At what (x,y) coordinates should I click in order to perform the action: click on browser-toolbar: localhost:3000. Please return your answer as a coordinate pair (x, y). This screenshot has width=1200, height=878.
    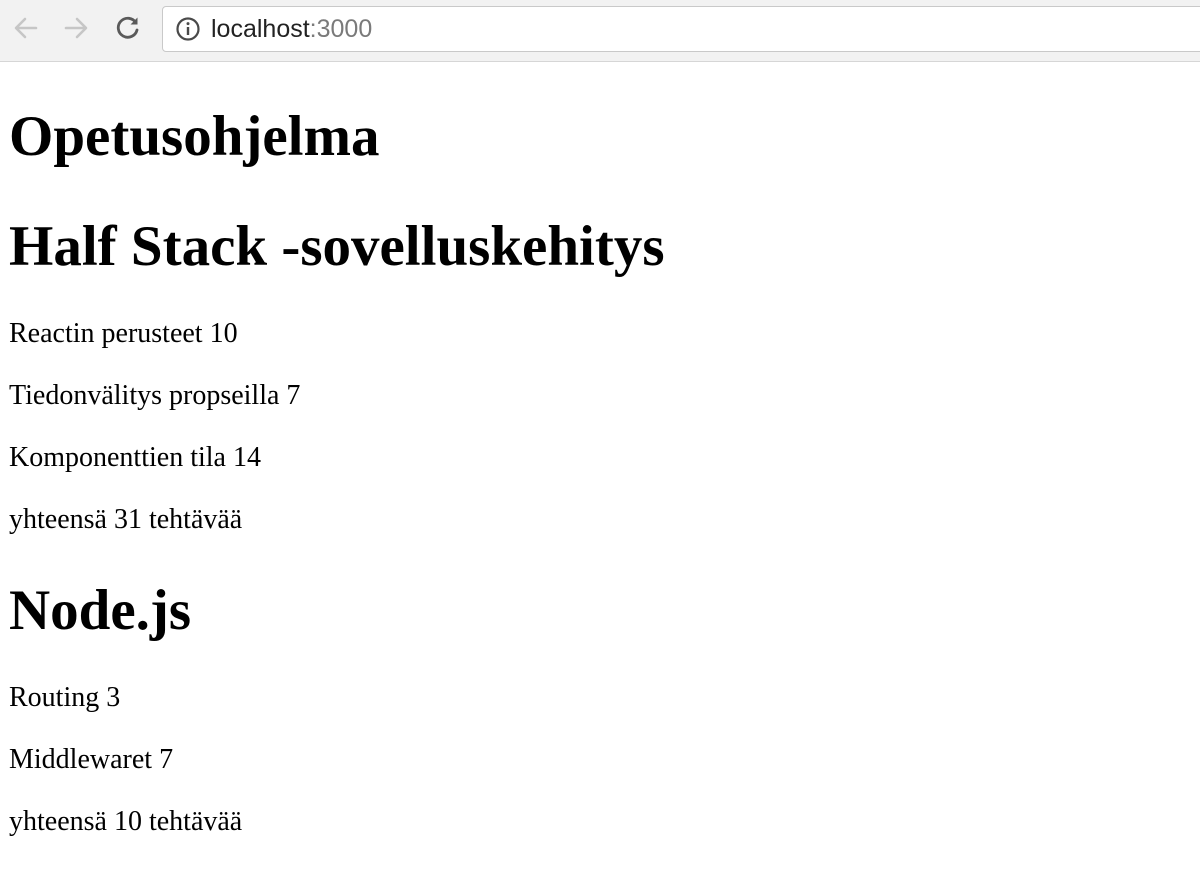
    Looking at the image, I should click on (600, 31).